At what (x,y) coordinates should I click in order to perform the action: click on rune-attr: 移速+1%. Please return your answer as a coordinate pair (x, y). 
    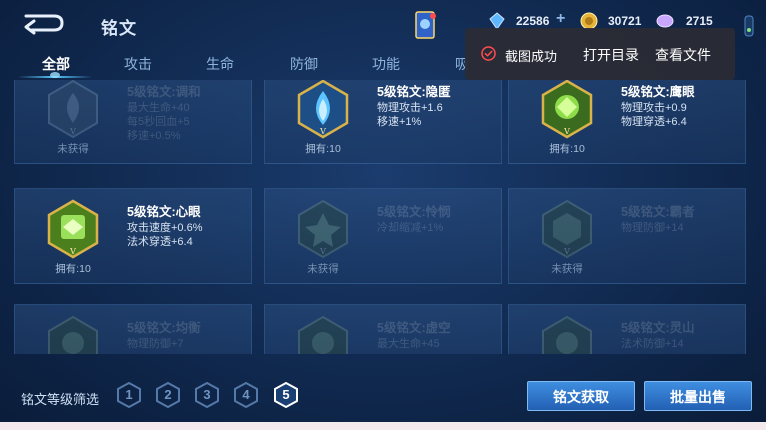
    Looking at the image, I should click on (399, 122).